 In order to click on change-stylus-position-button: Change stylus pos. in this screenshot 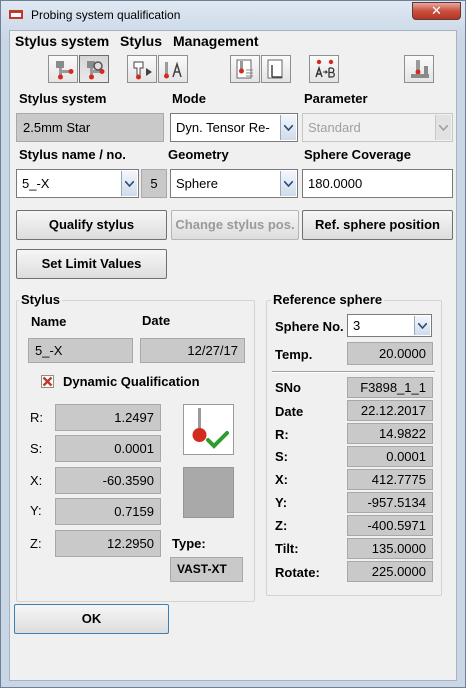, I will do `click(235, 225)`.